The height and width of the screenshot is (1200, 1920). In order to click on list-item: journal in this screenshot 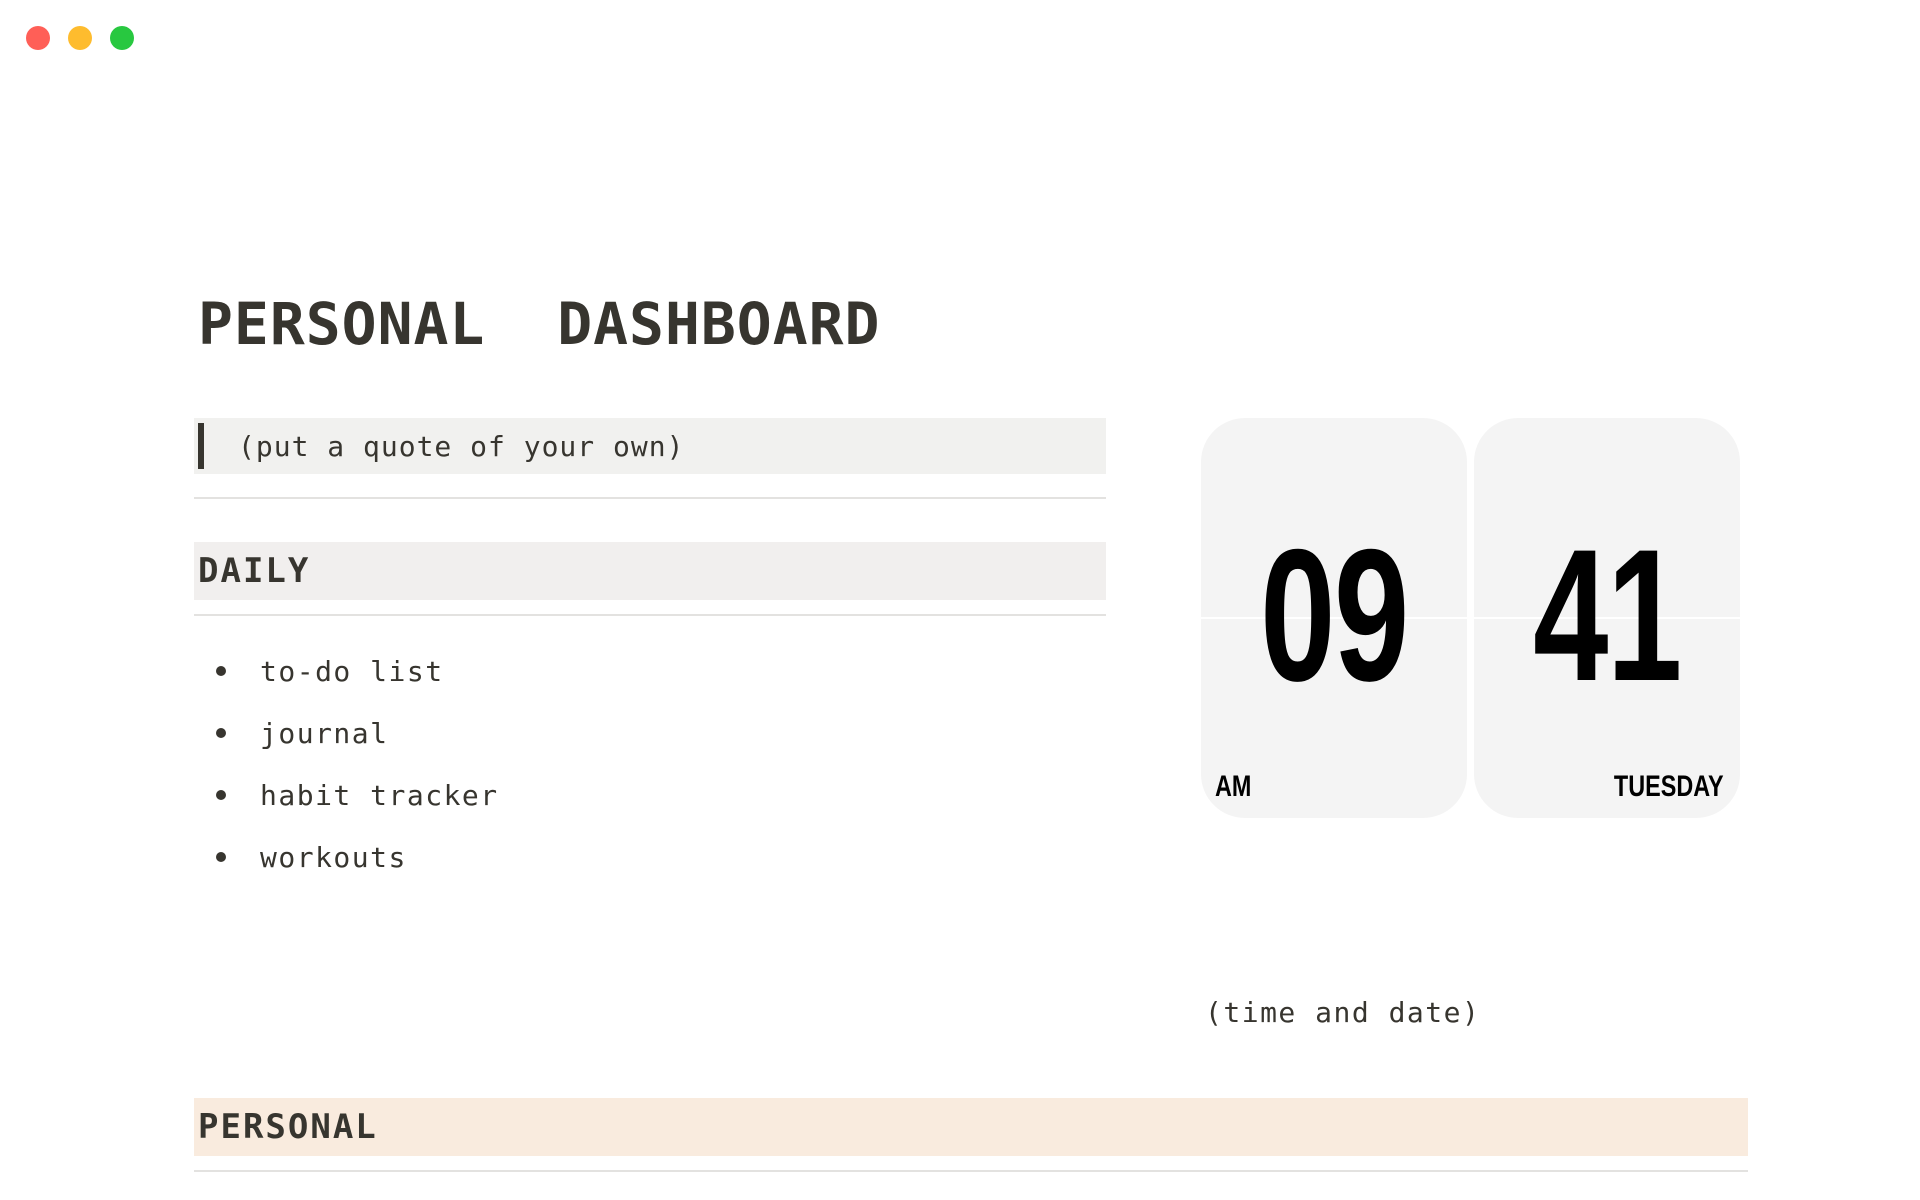, I will do `click(354, 733)`.